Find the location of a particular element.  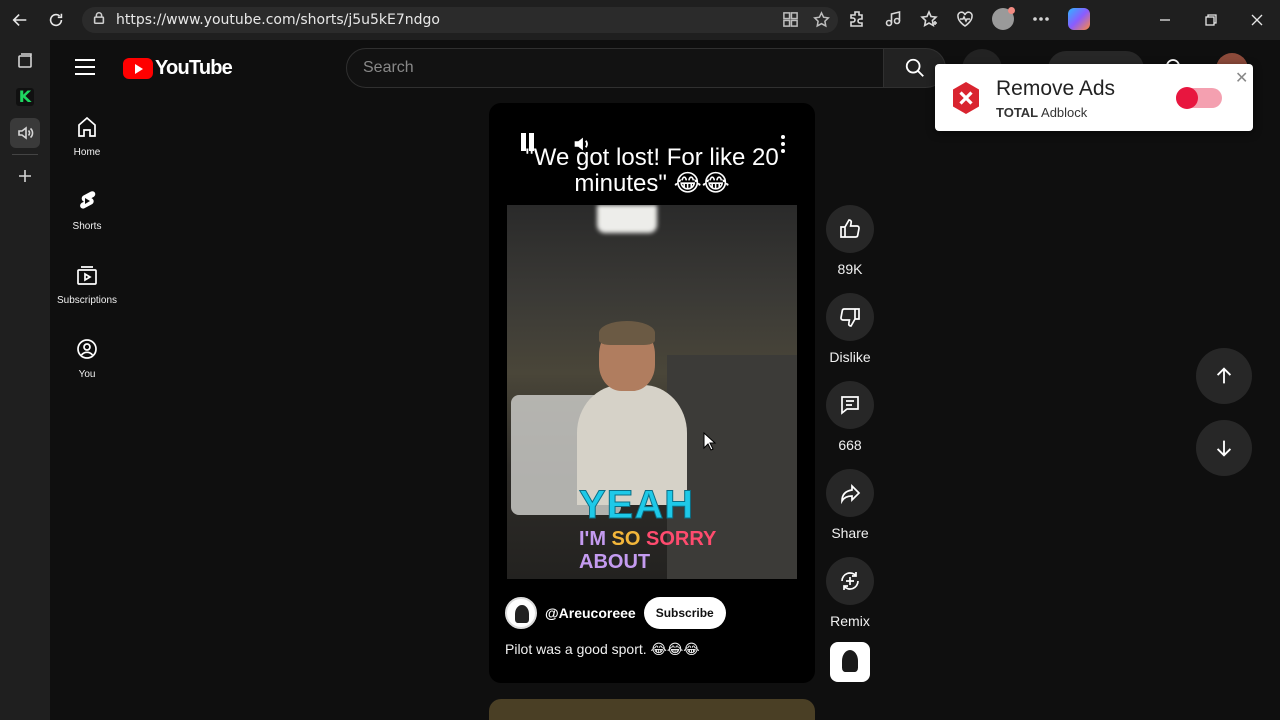

cockpit-light is located at coordinates (627, 219).